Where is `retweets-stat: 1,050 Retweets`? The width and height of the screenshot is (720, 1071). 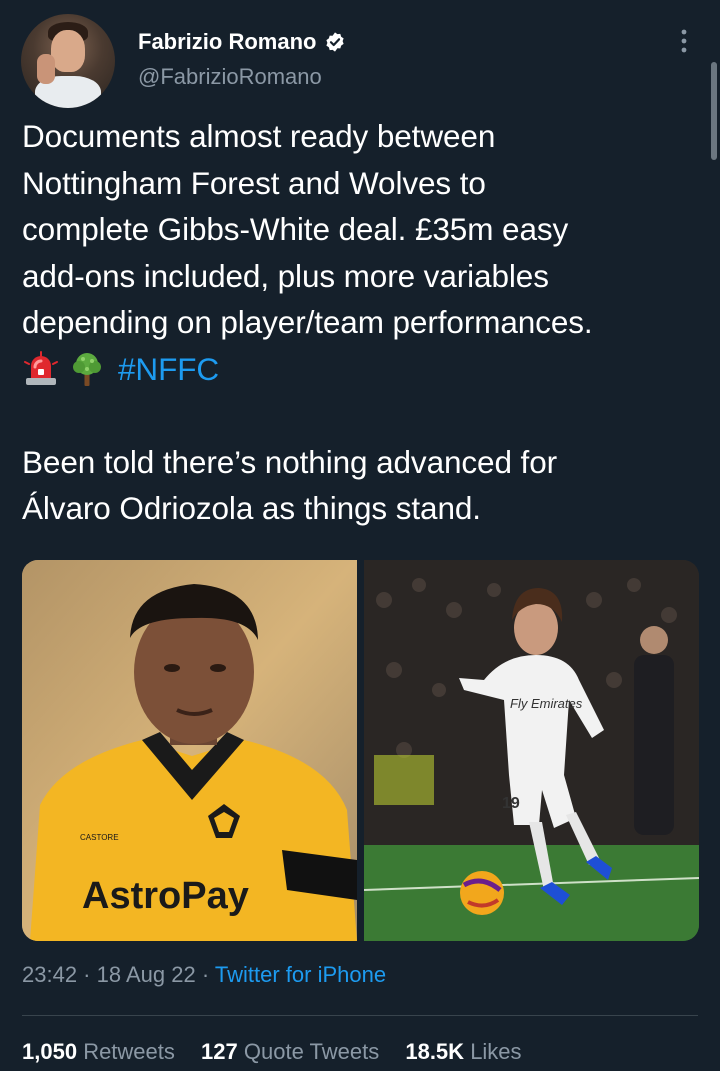 retweets-stat: 1,050 Retweets is located at coordinates (98, 1051).